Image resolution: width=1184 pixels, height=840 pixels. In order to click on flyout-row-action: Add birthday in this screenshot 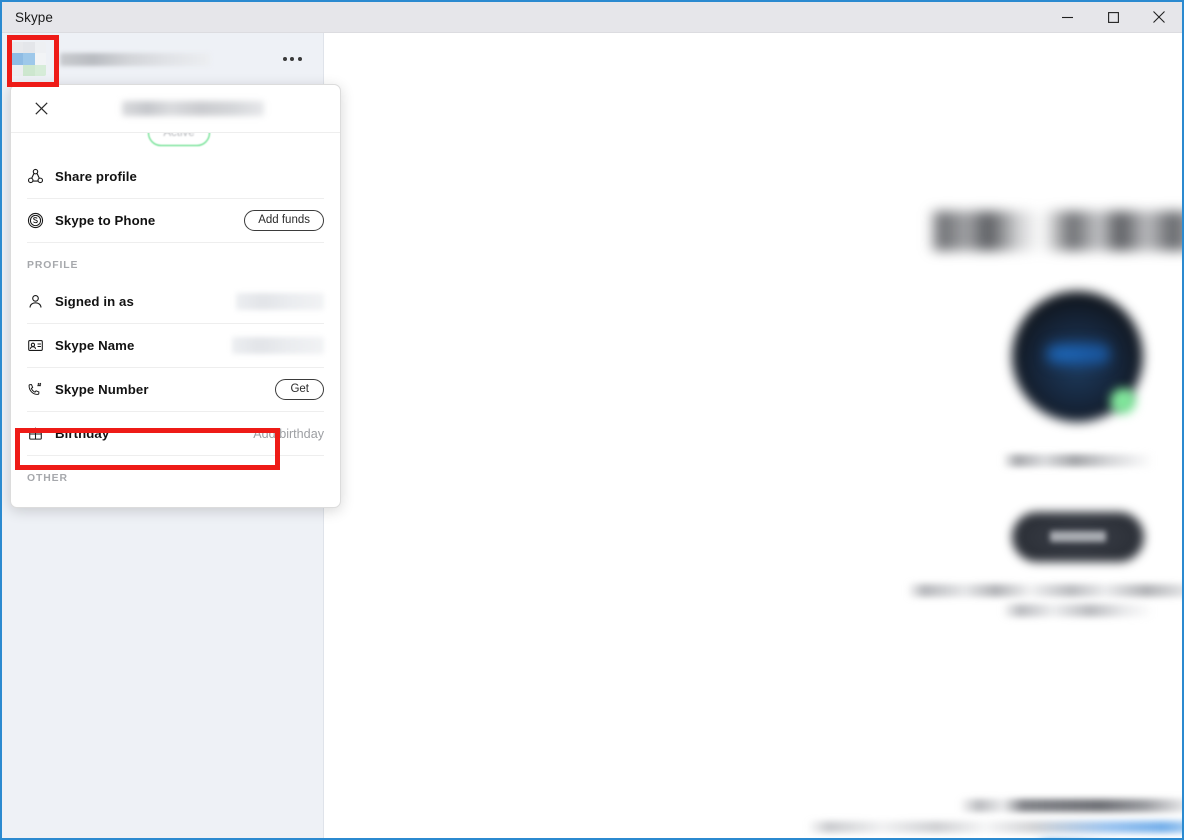, I will do `click(288, 434)`.